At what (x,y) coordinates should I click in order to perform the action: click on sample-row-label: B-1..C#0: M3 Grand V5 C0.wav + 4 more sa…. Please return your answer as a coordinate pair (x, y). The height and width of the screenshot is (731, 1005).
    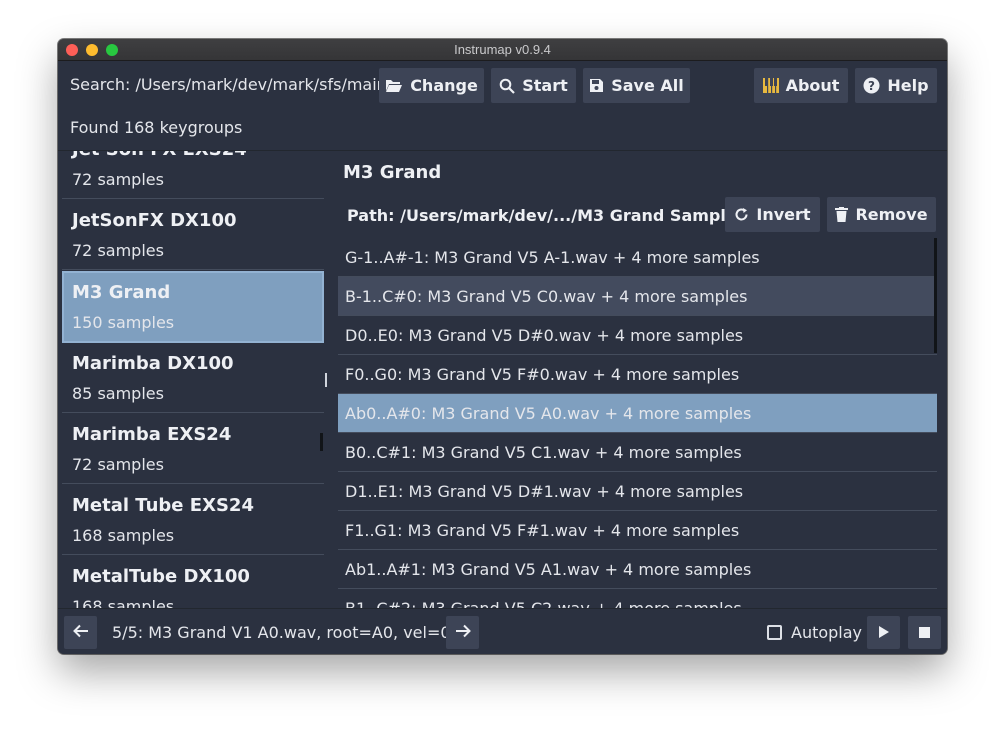
    Looking at the image, I should click on (546, 296).